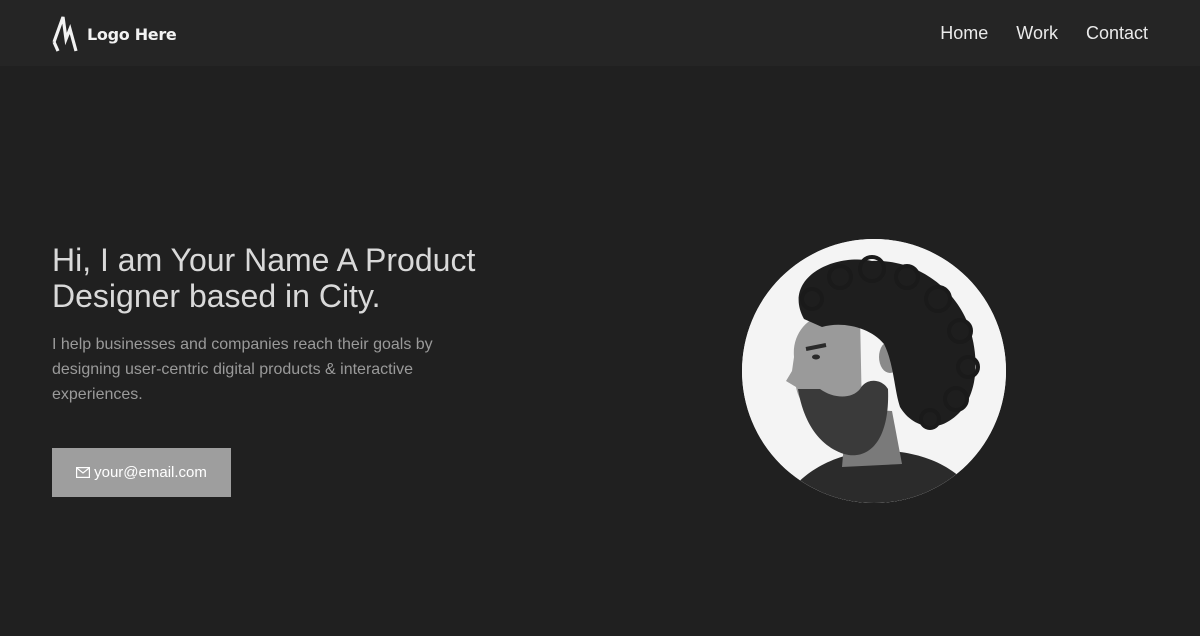  Describe the element at coordinates (150, 472) in the screenshot. I see `email-button-label: your@email.com` at that location.